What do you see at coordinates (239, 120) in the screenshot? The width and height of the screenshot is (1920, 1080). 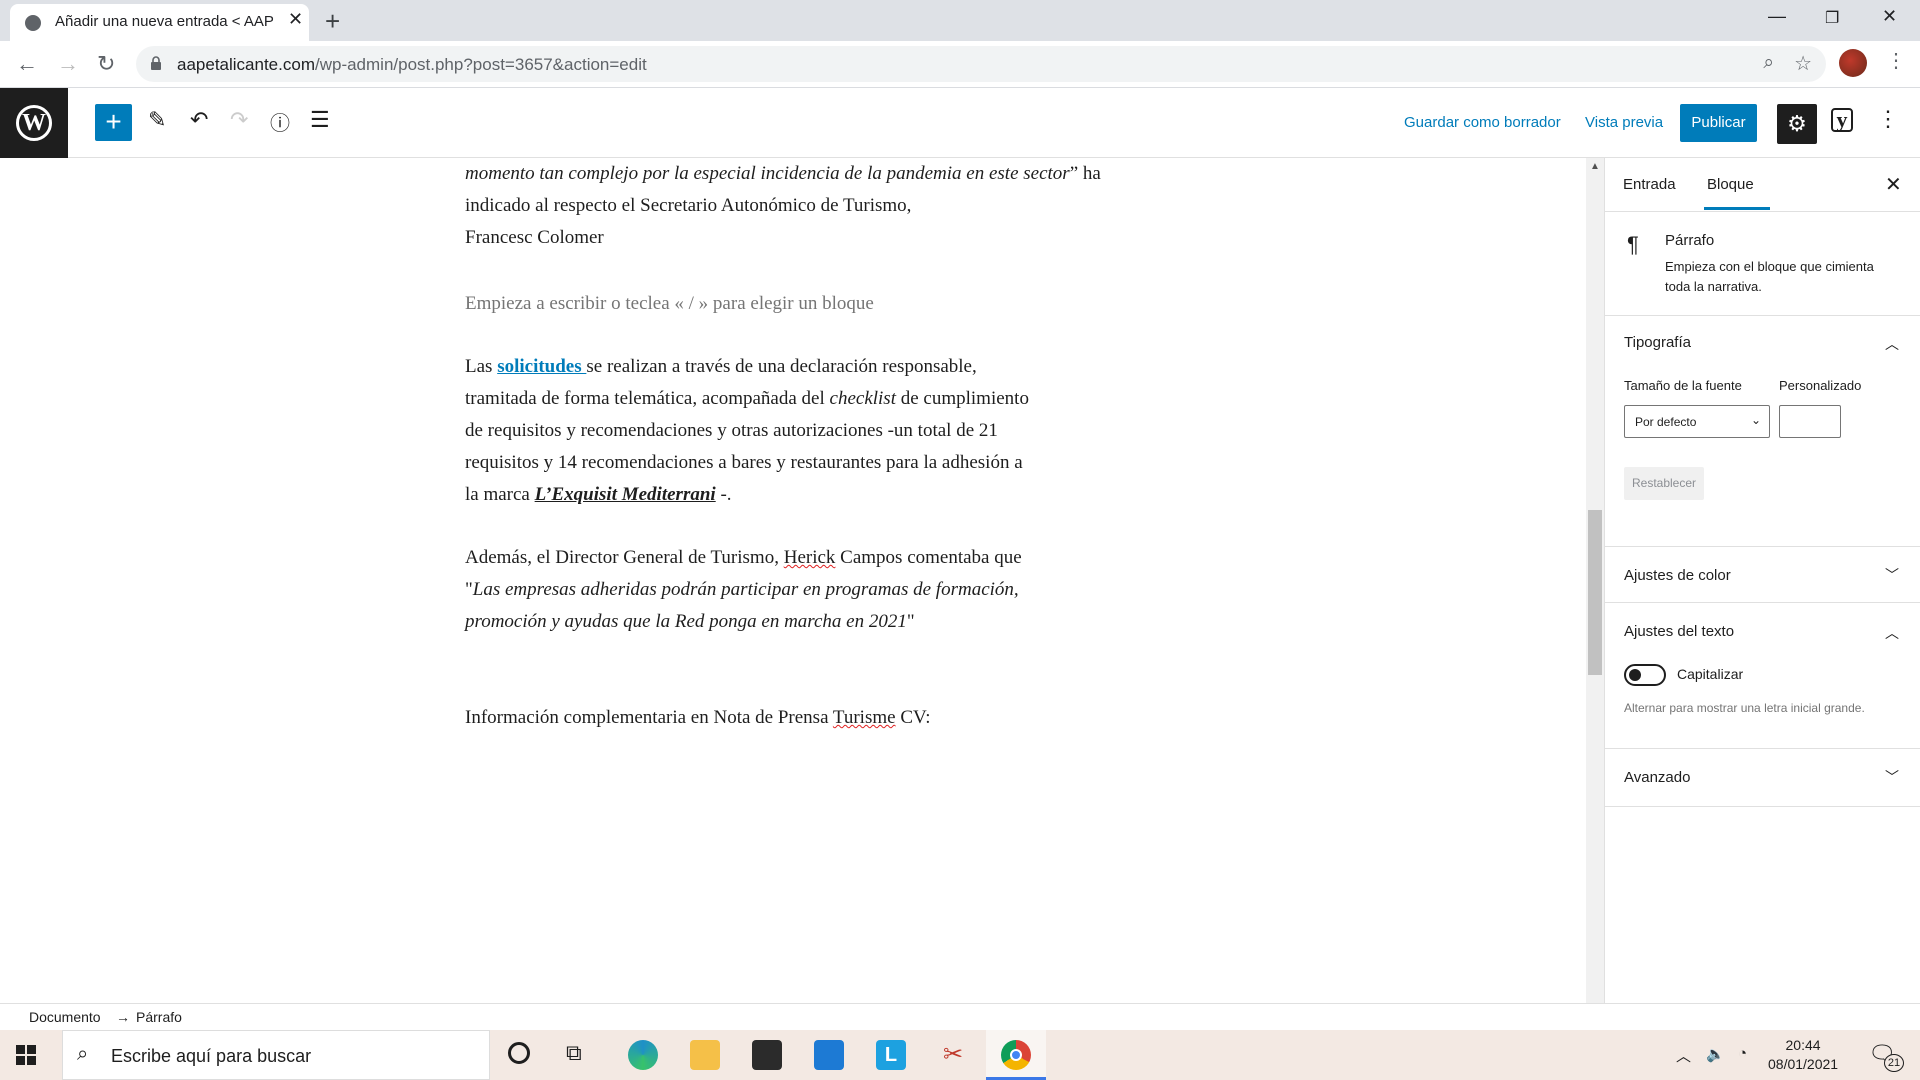 I see `redo-icon: ↷` at bounding box center [239, 120].